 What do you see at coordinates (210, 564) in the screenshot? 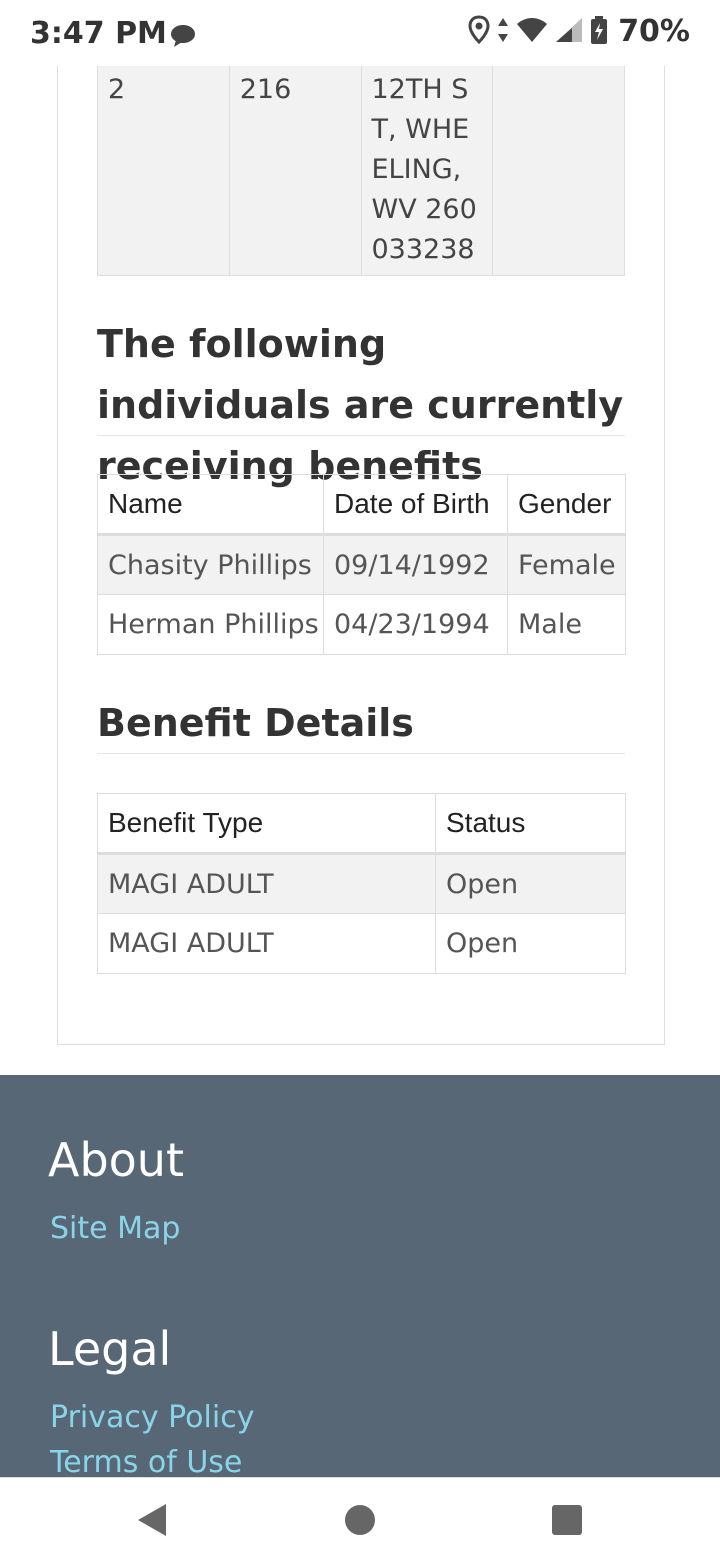
I see `cell-name: Chasity Phillips` at bounding box center [210, 564].